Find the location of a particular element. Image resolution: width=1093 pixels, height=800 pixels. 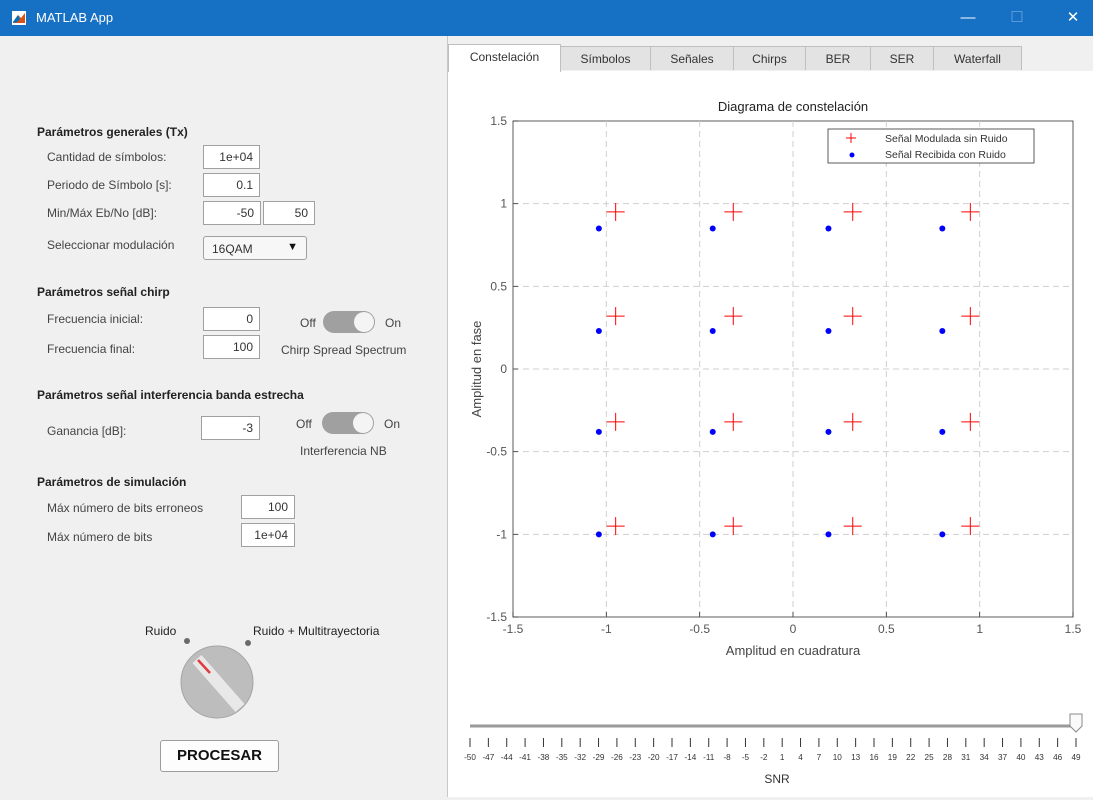

y-tick-label: 1.5 is located at coordinates (498, 121).